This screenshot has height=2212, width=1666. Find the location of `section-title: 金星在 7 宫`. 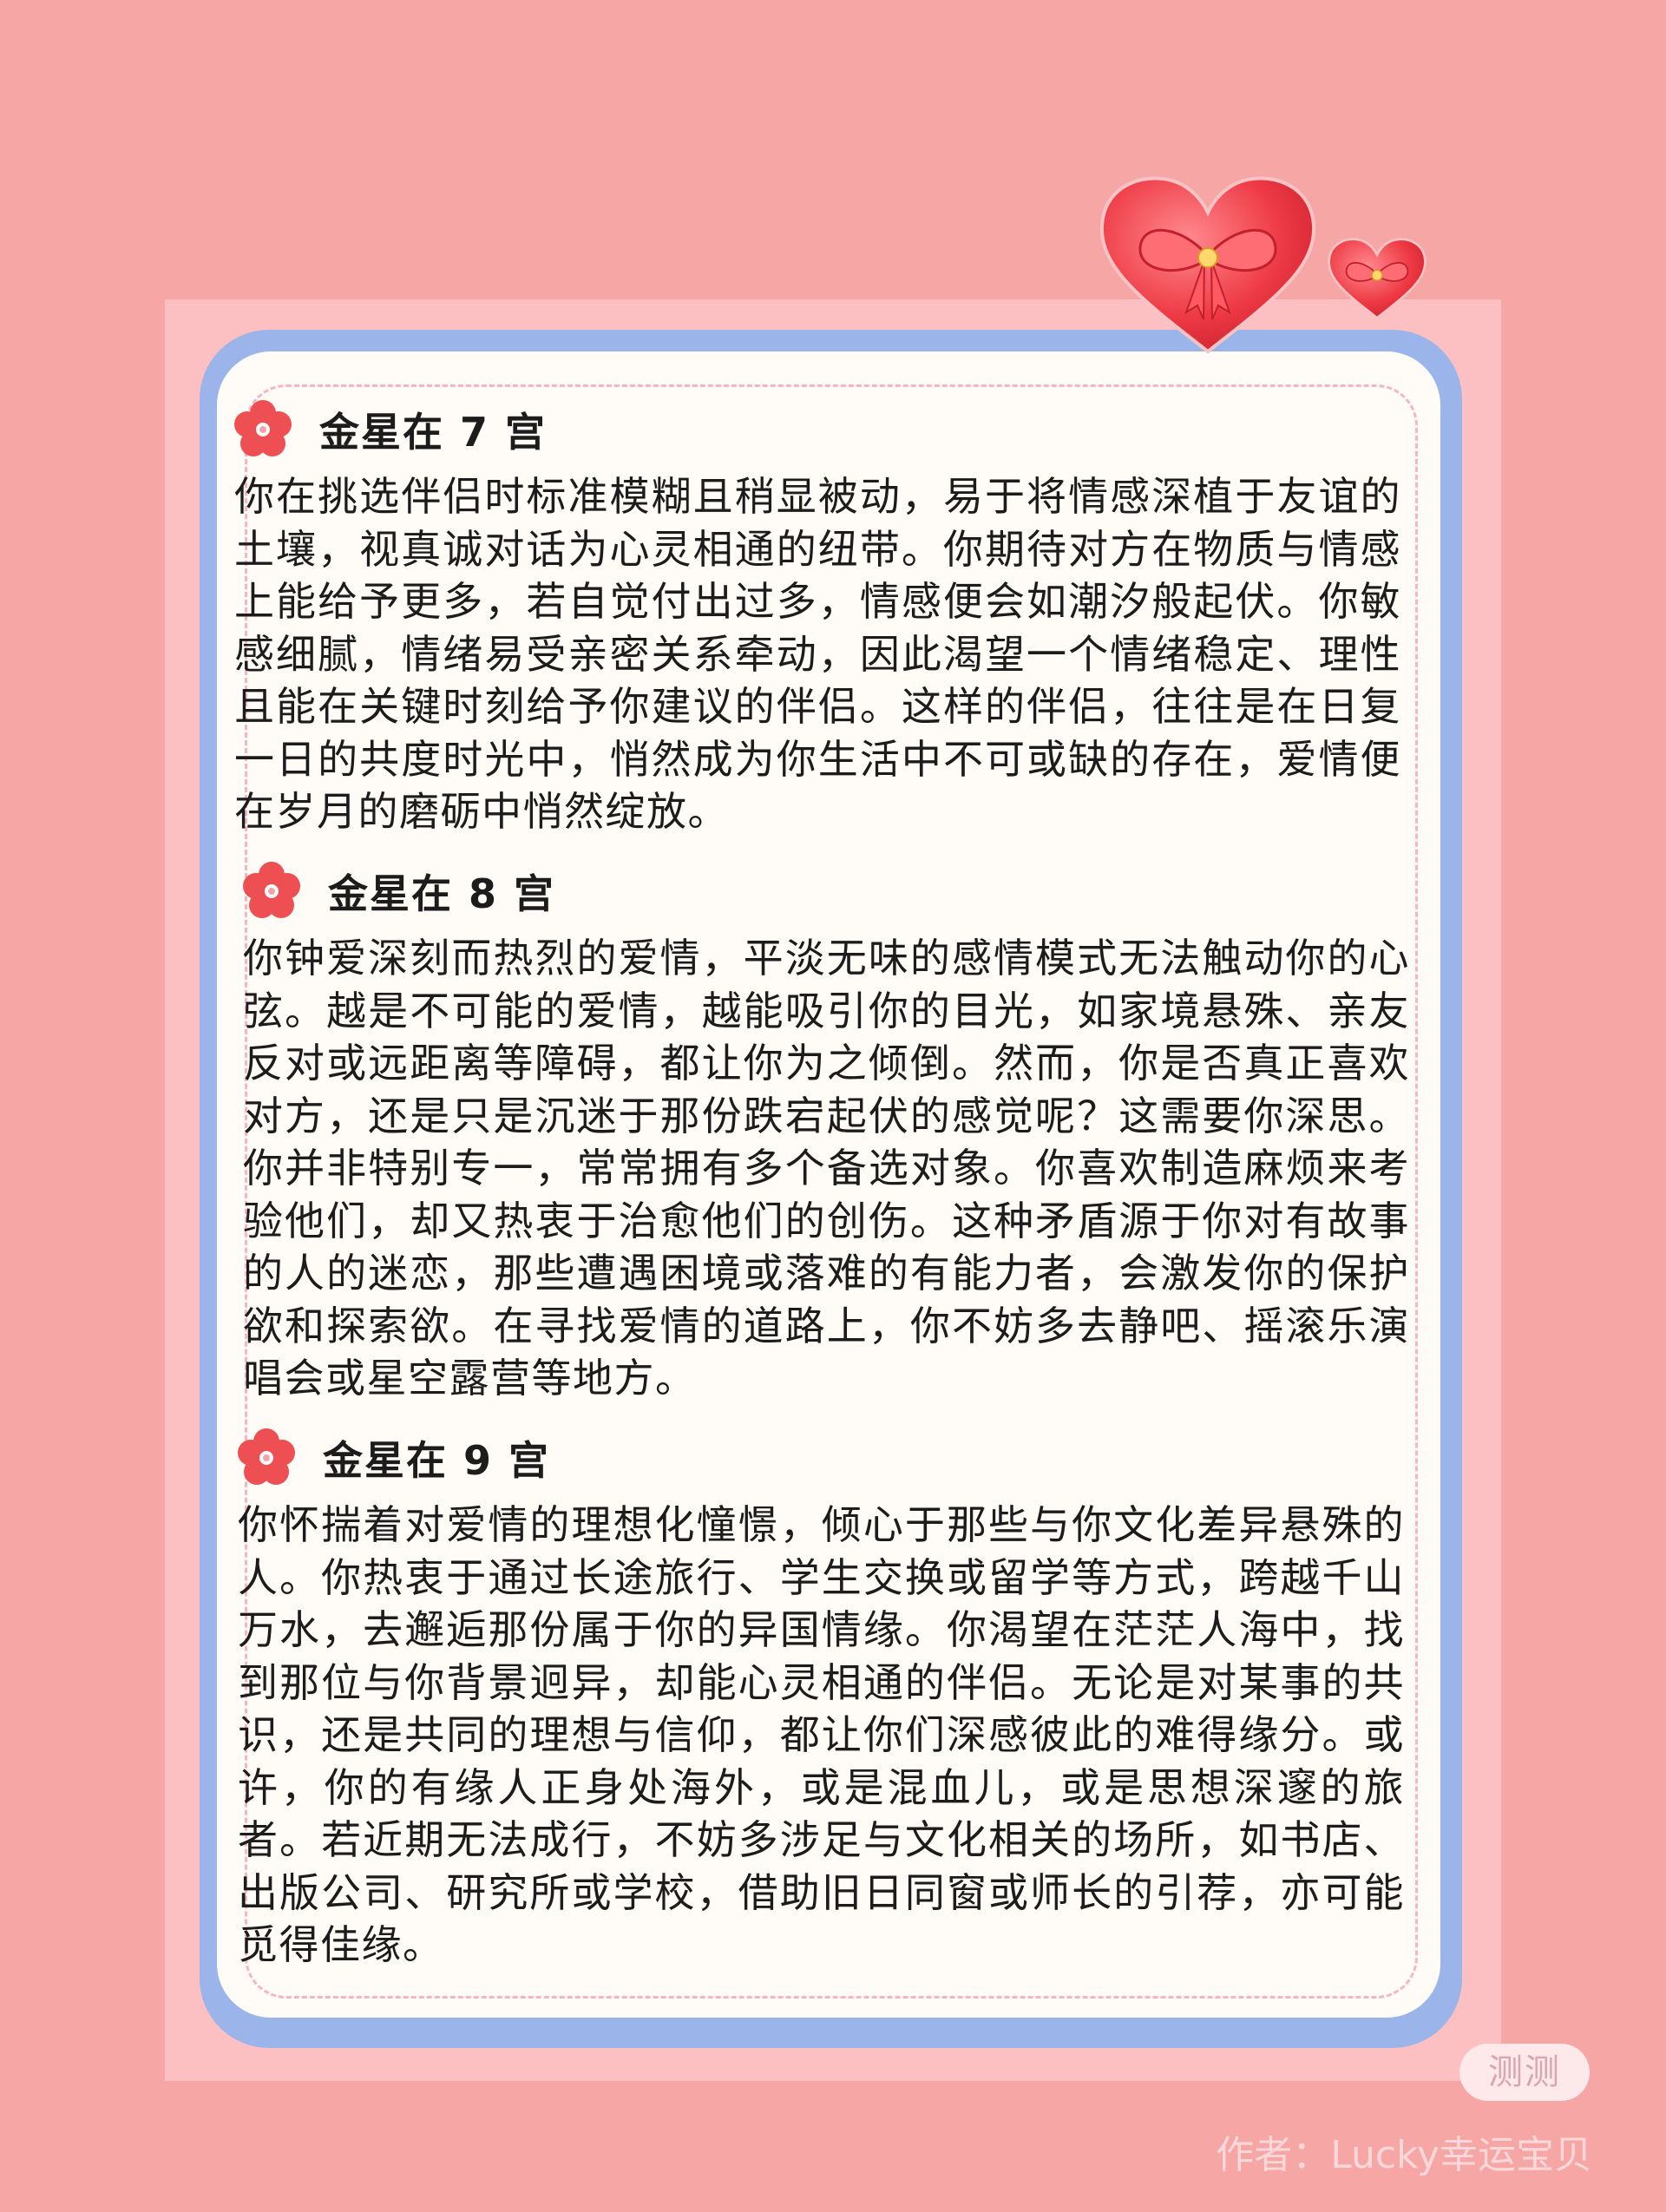

section-title: 金星在 7 宫 is located at coordinates (433, 432).